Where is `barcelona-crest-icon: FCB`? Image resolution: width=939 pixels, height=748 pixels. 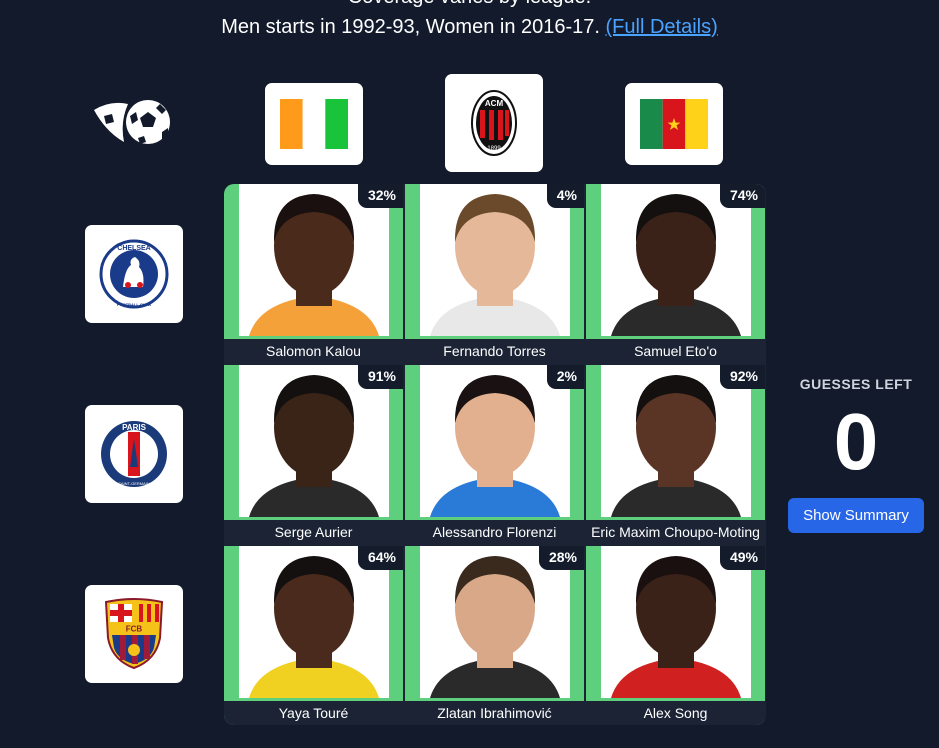
barcelona-crest-icon: FCB is located at coordinates (134, 634).